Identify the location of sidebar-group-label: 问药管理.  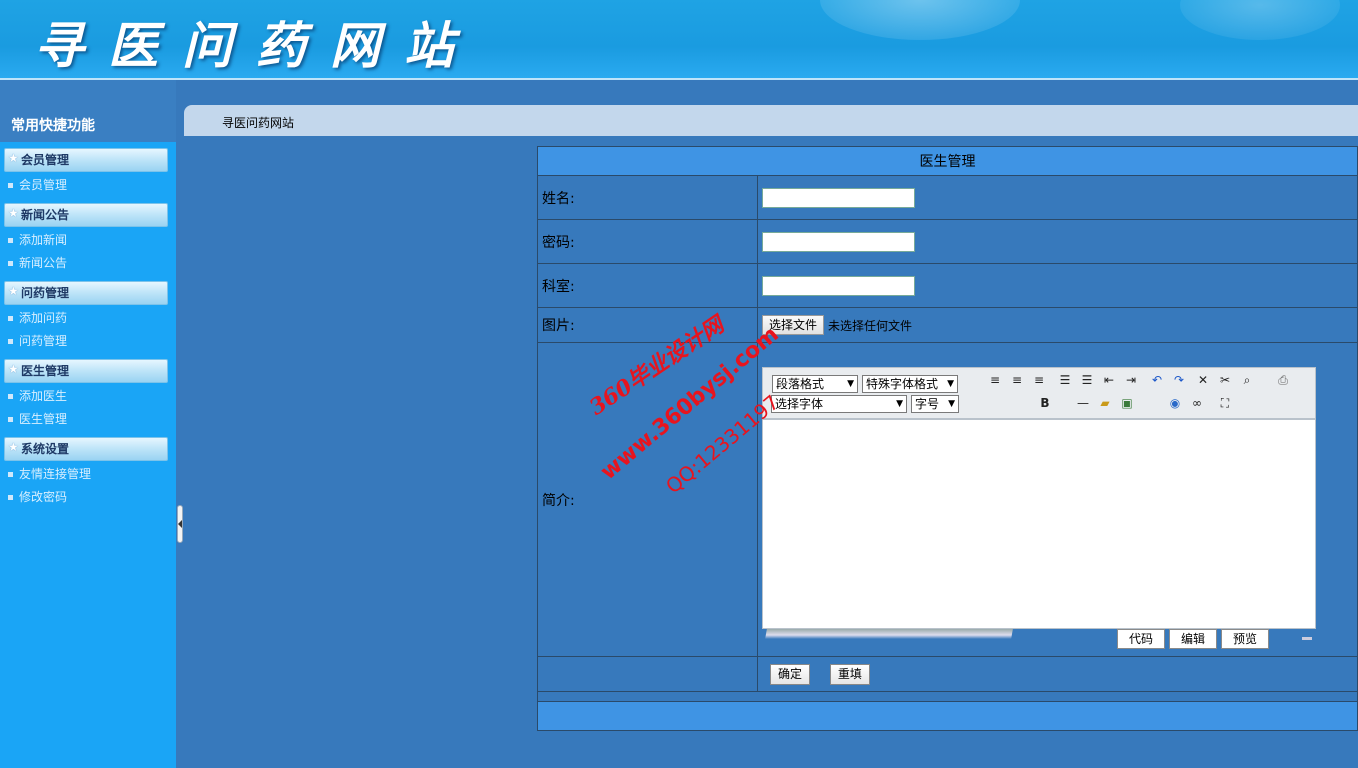
(45, 293).